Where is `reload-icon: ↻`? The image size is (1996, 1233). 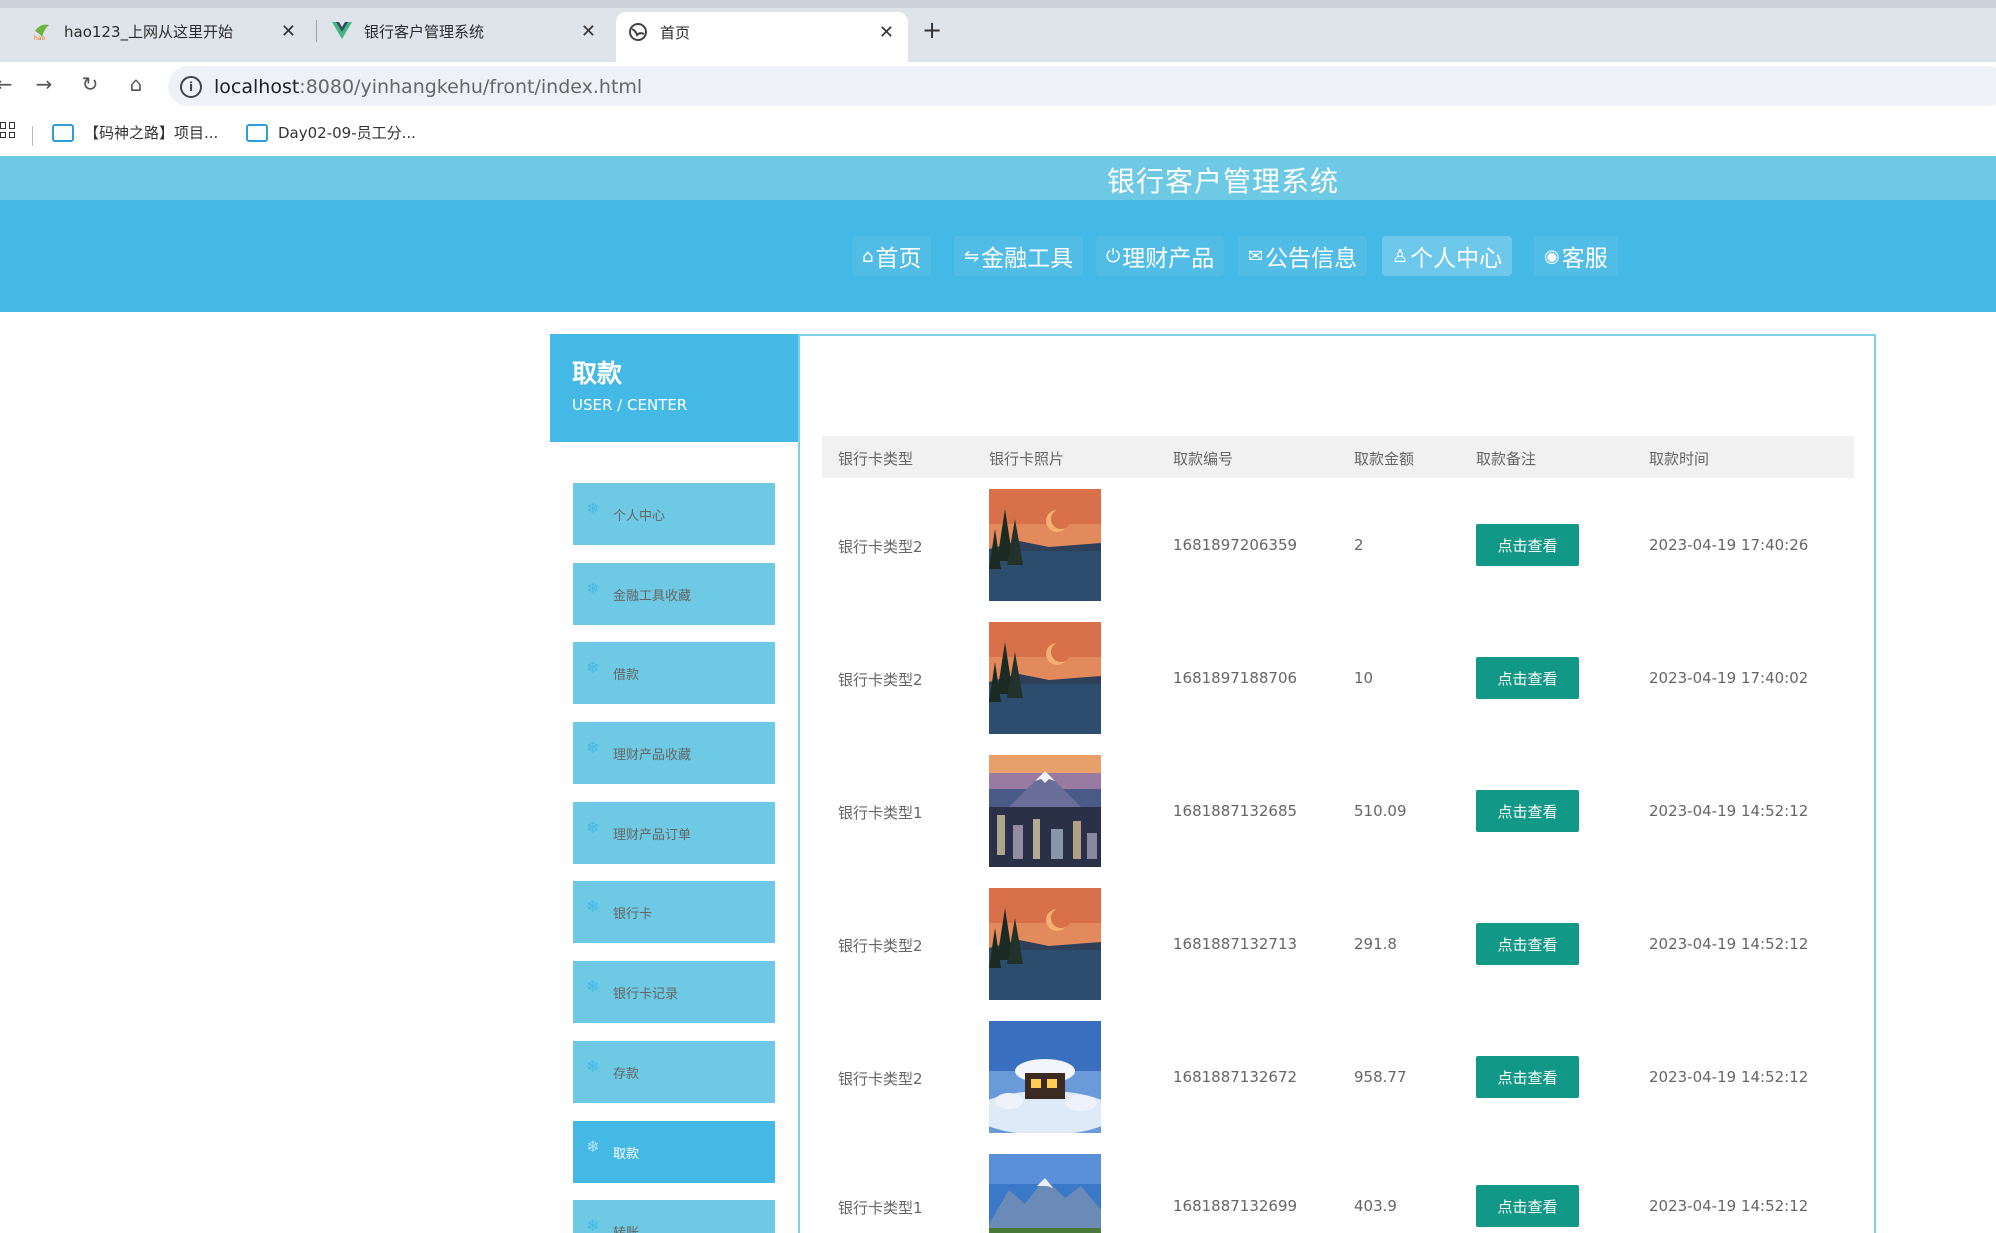
reload-icon: ↻ is located at coordinates (90, 84).